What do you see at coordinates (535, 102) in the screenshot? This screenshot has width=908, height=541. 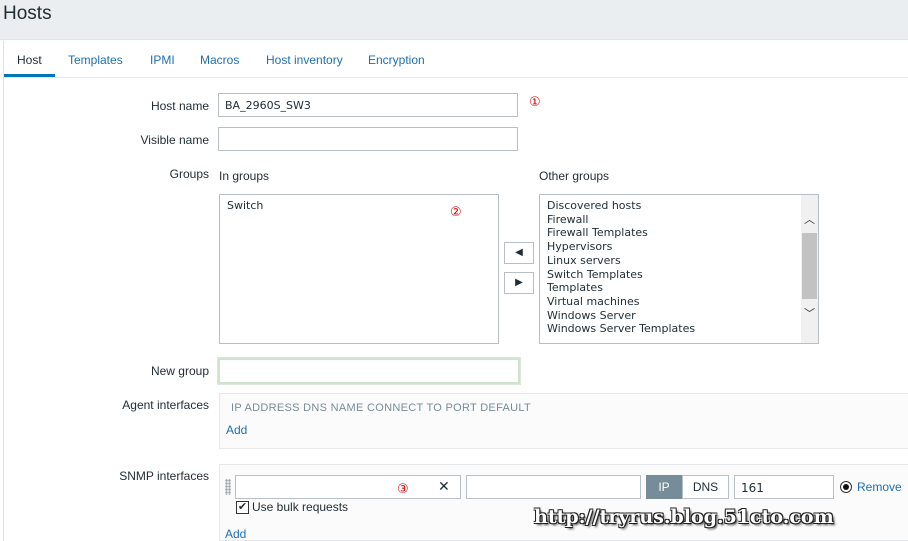 I see `annotation-1: ①` at bounding box center [535, 102].